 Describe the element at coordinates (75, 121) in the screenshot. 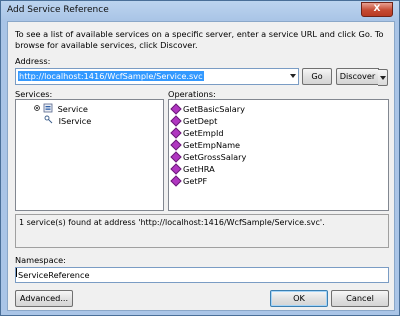

I see `tree-node-iservice-label: IService` at that location.